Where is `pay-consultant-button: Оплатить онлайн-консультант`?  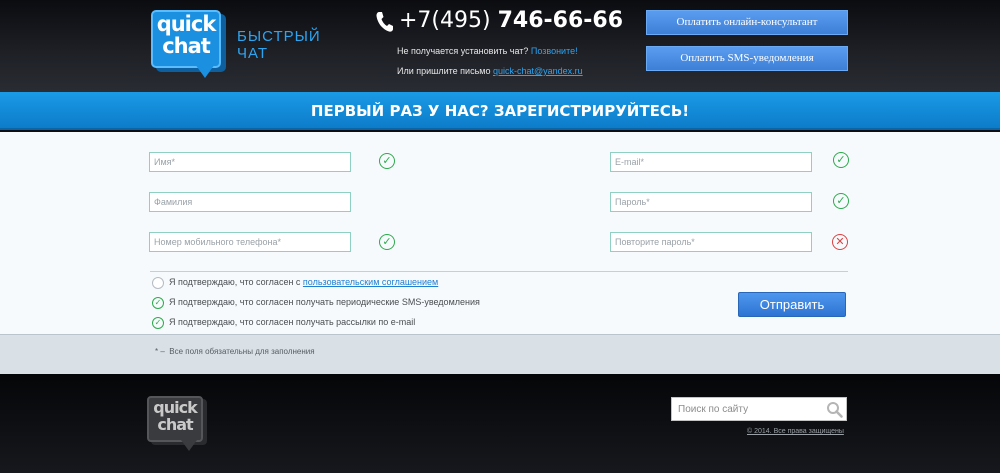
pay-consultant-button: Оплатить онлайн-консультант is located at coordinates (747, 22).